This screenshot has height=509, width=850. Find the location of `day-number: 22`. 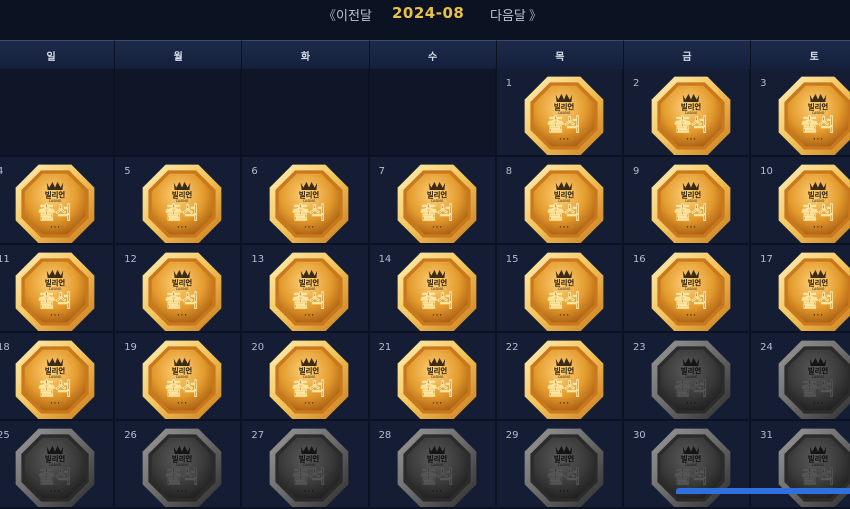

day-number: 22 is located at coordinates (512, 347).